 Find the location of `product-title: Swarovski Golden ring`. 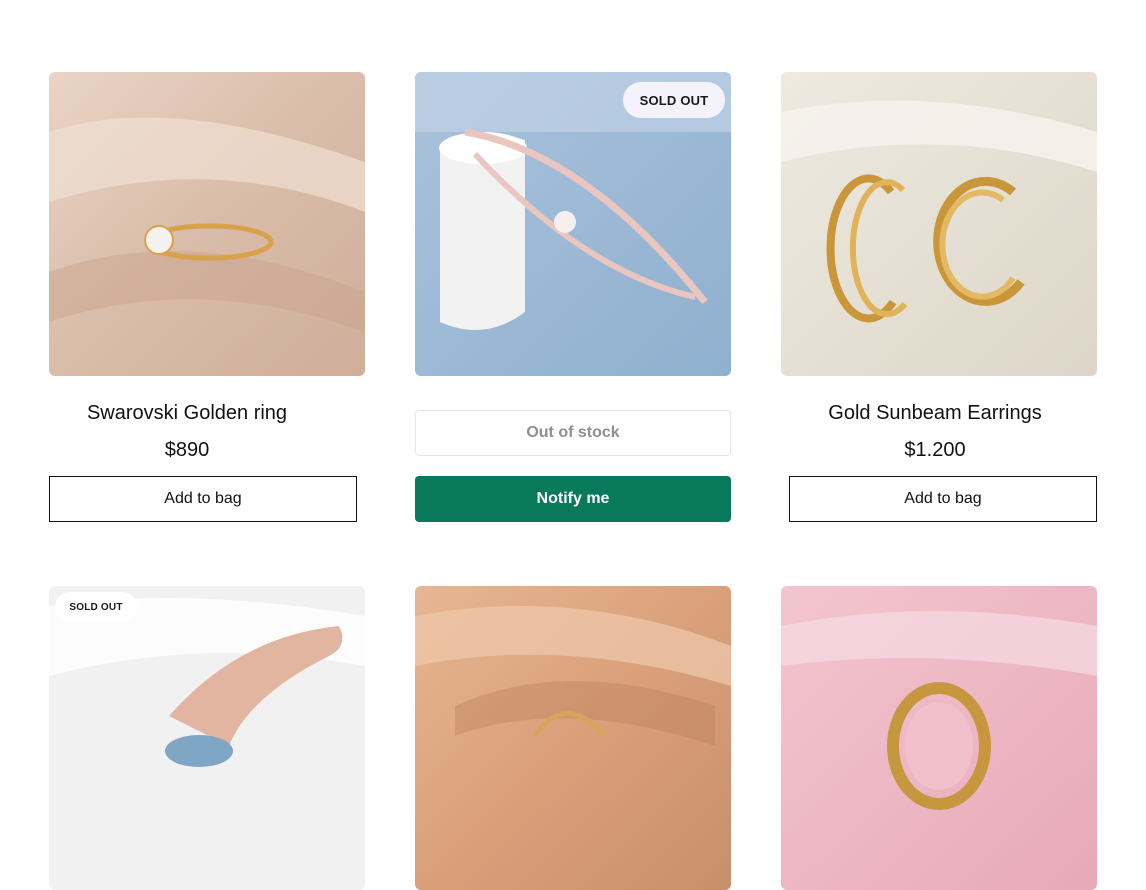

product-title: Swarovski Golden ring is located at coordinates (187, 413).